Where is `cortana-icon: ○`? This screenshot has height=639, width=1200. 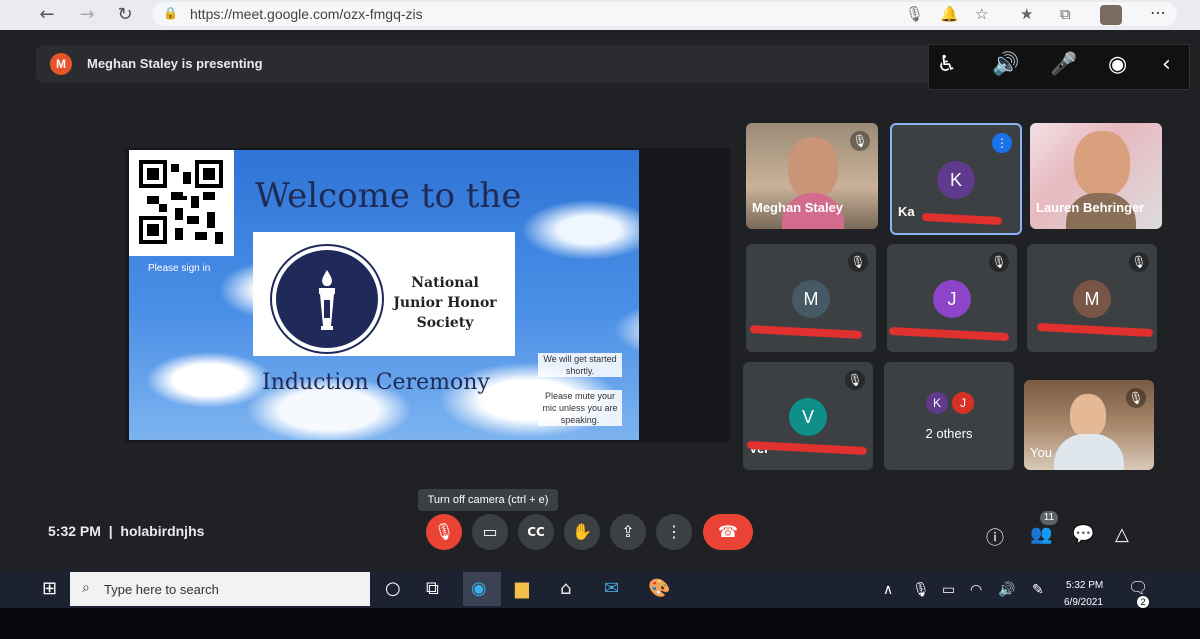 cortana-icon: ○ is located at coordinates (393, 588).